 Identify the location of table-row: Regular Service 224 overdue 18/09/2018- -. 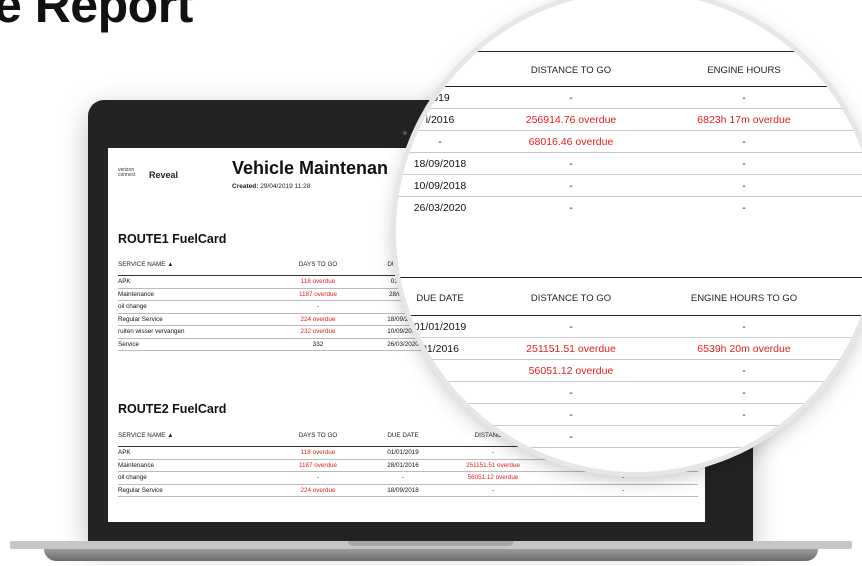
(408, 490).